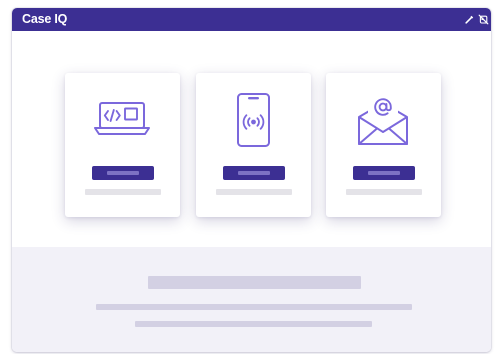 Image resolution: width=496 pixels, height=354 pixels. Describe the element at coordinates (383, 120) in the screenshot. I see `email-at-icon` at that location.